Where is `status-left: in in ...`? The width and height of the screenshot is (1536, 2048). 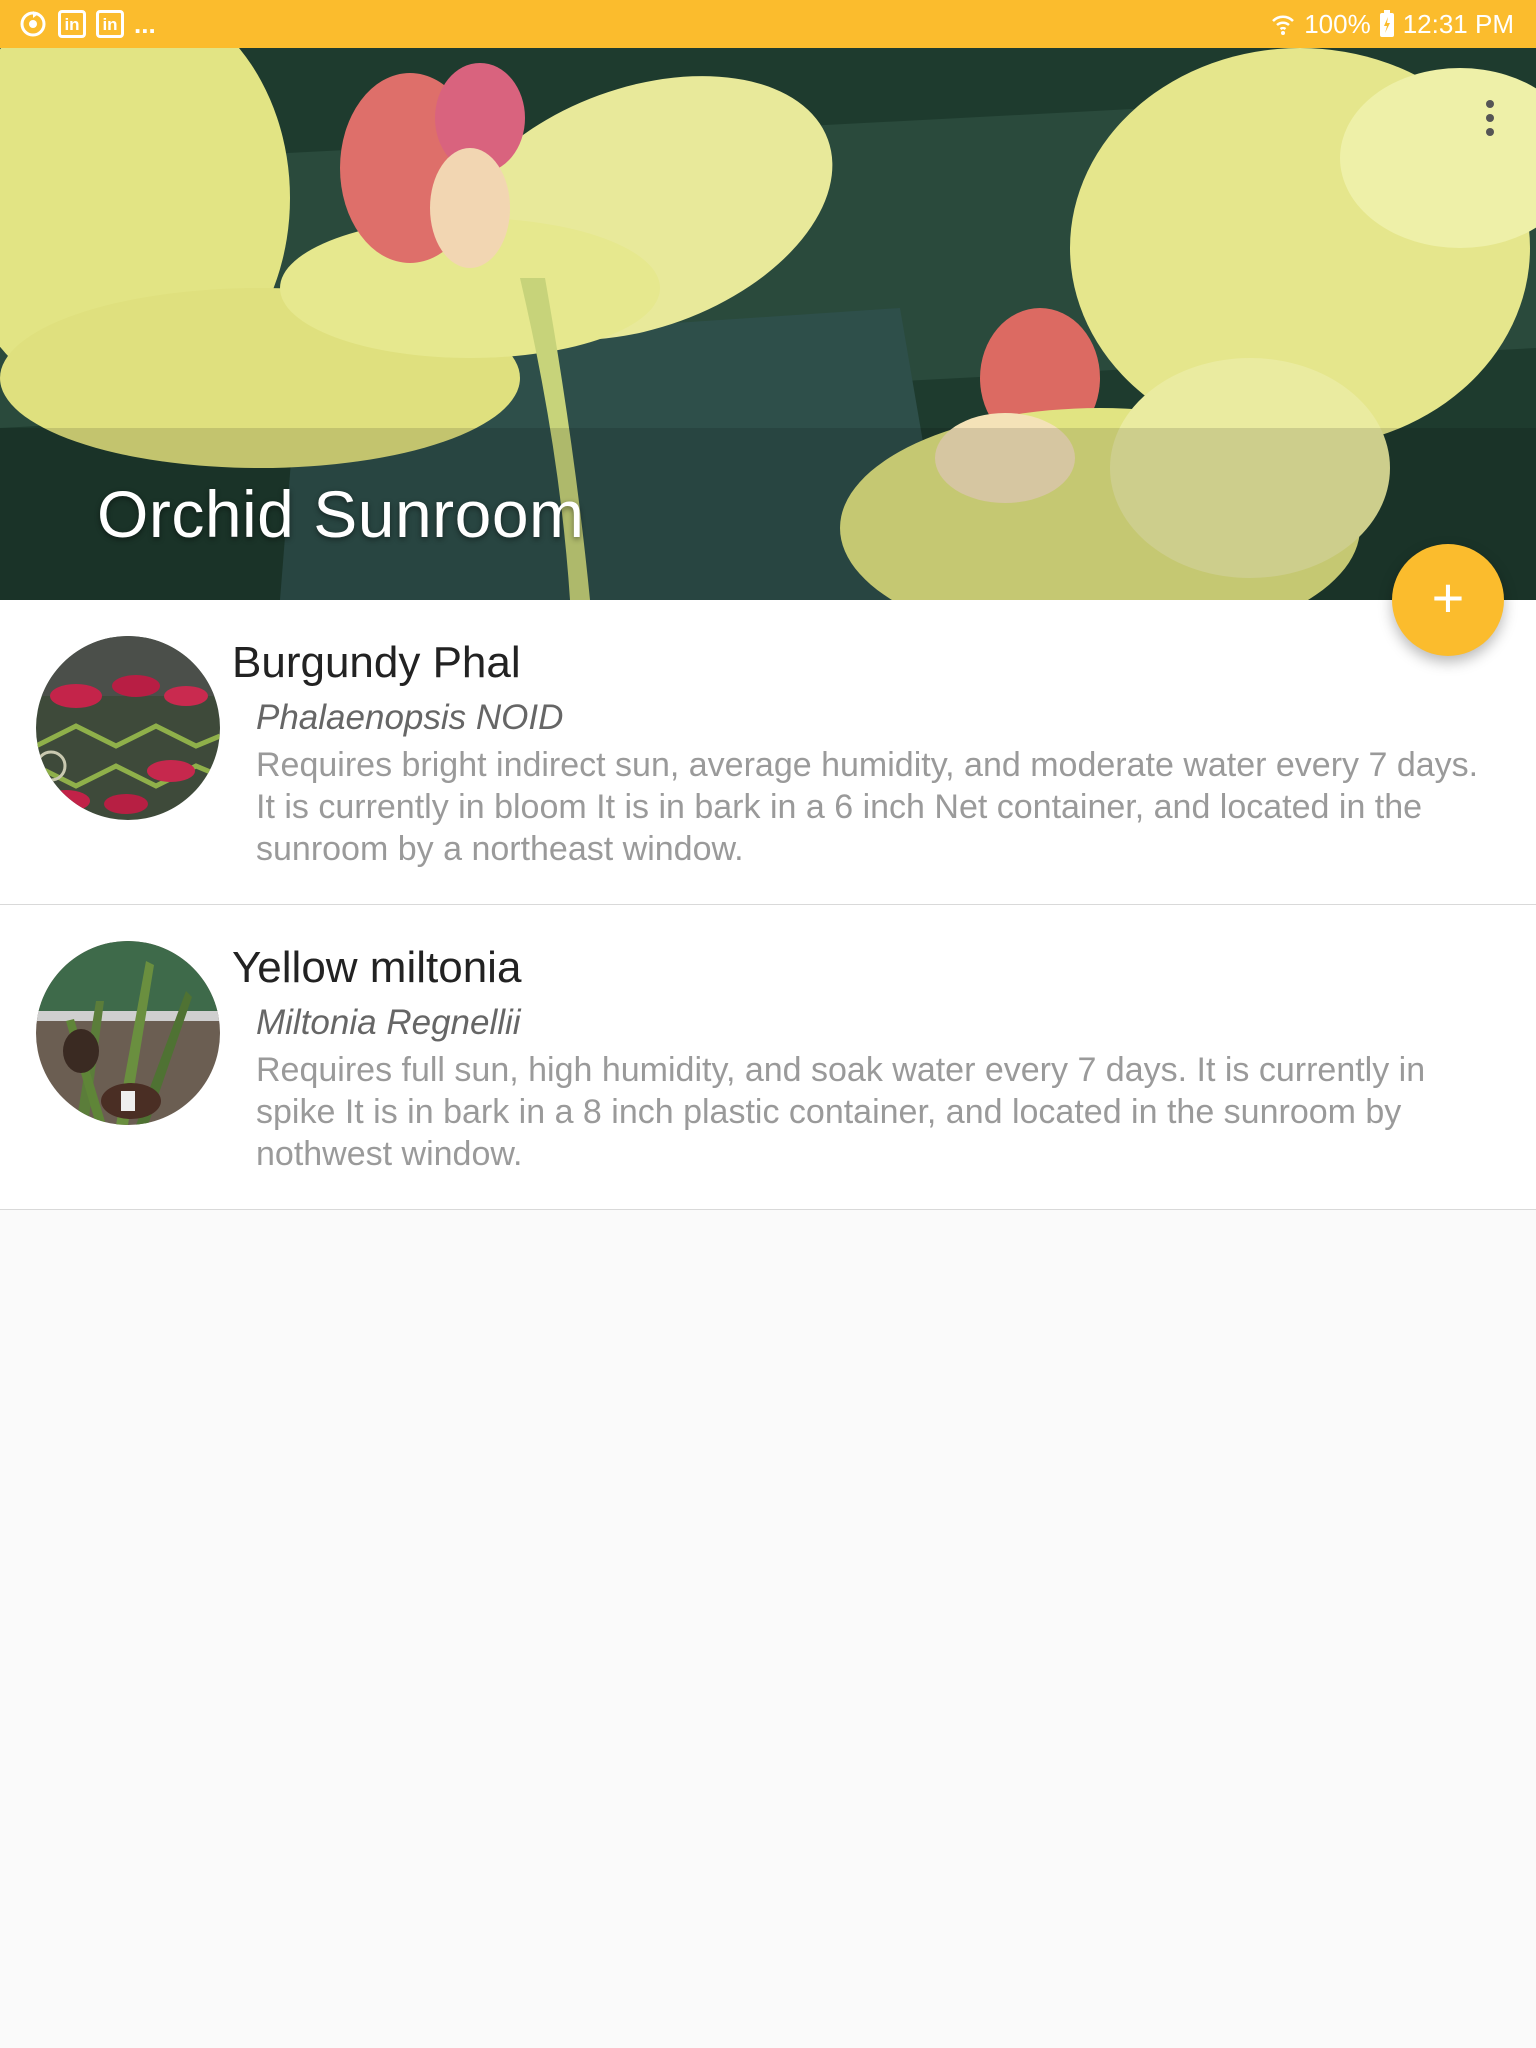
status-left: in in ... is located at coordinates (87, 24).